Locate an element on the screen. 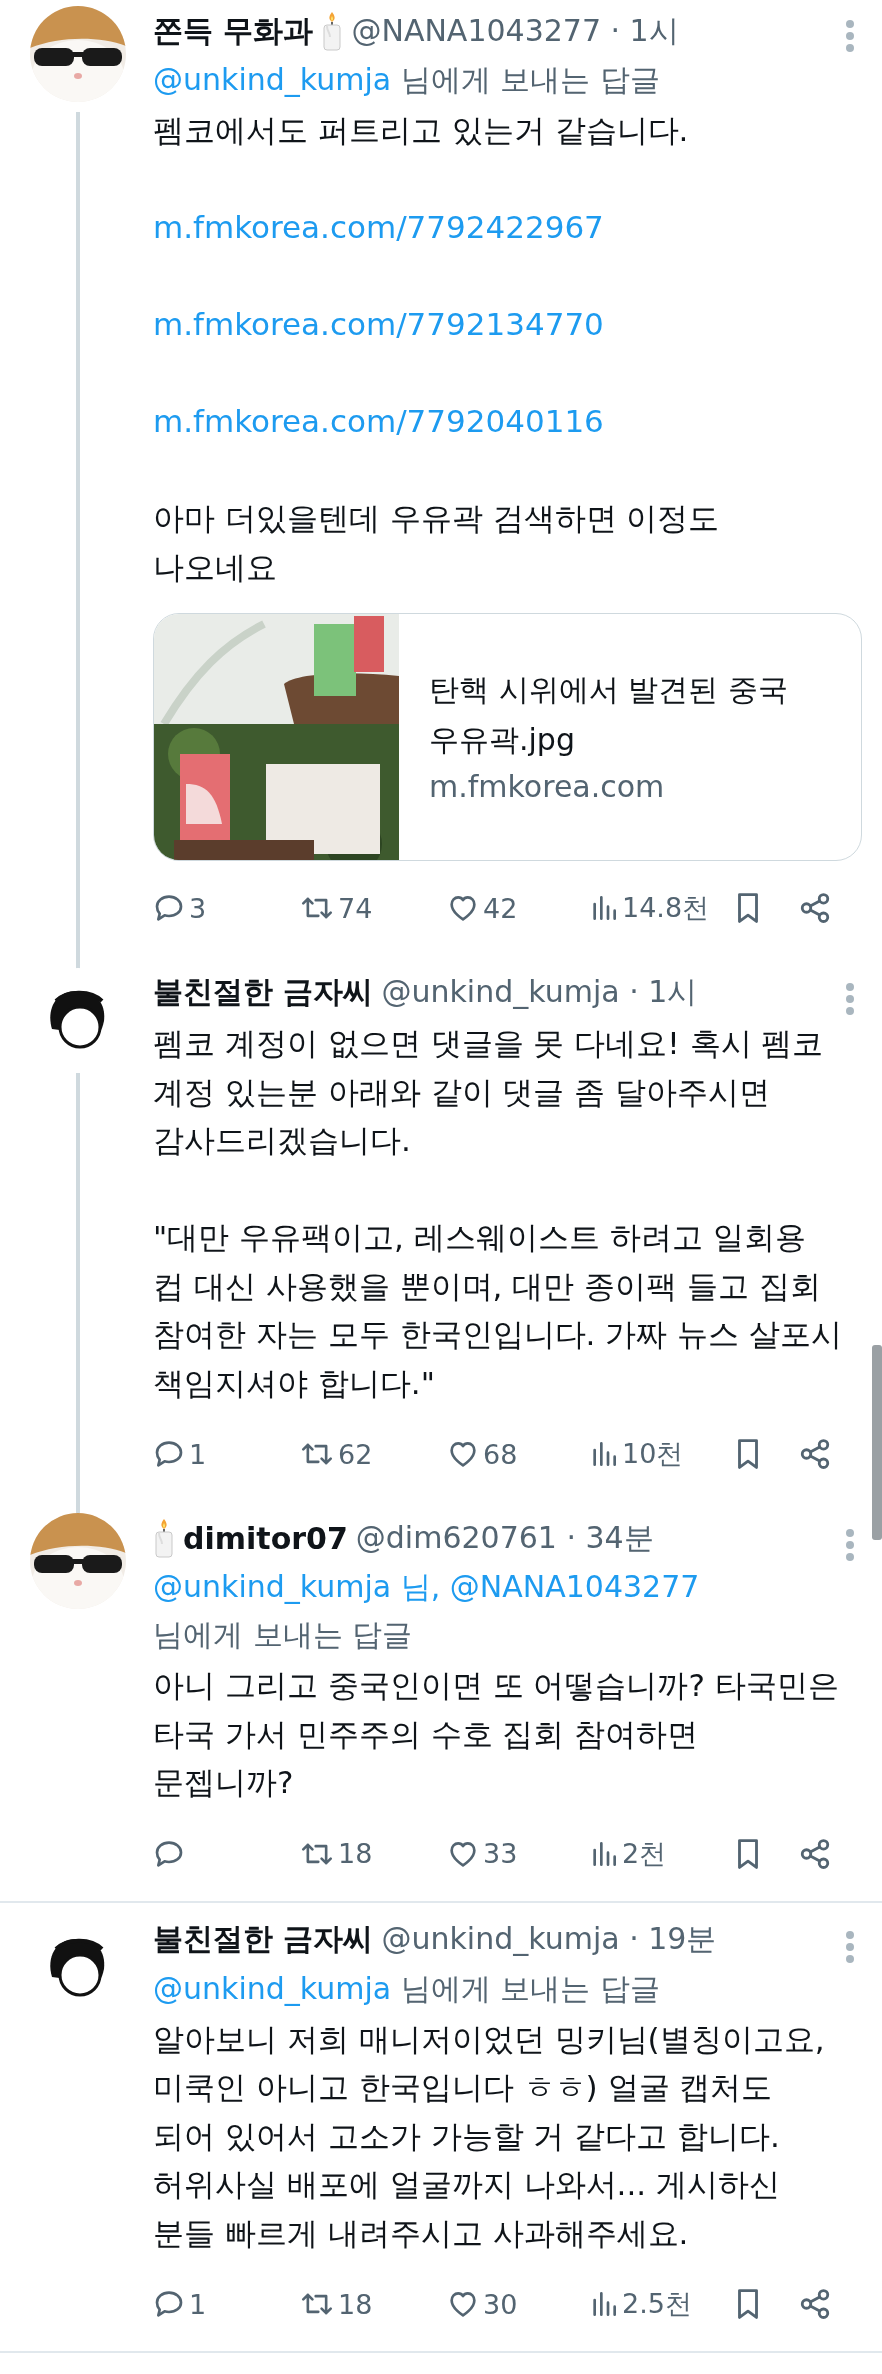 This screenshot has height=2374, width=882. views-count: 14.8천 is located at coordinates (650, 908).